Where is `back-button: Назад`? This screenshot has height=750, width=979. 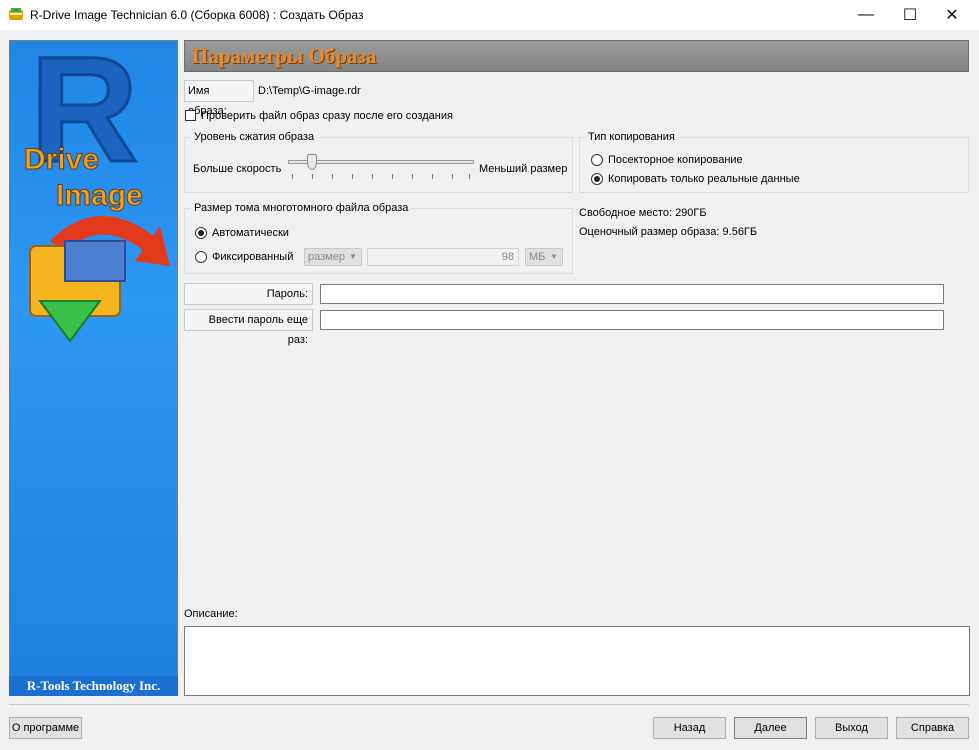 back-button: Назад is located at coordinates (689, 728).